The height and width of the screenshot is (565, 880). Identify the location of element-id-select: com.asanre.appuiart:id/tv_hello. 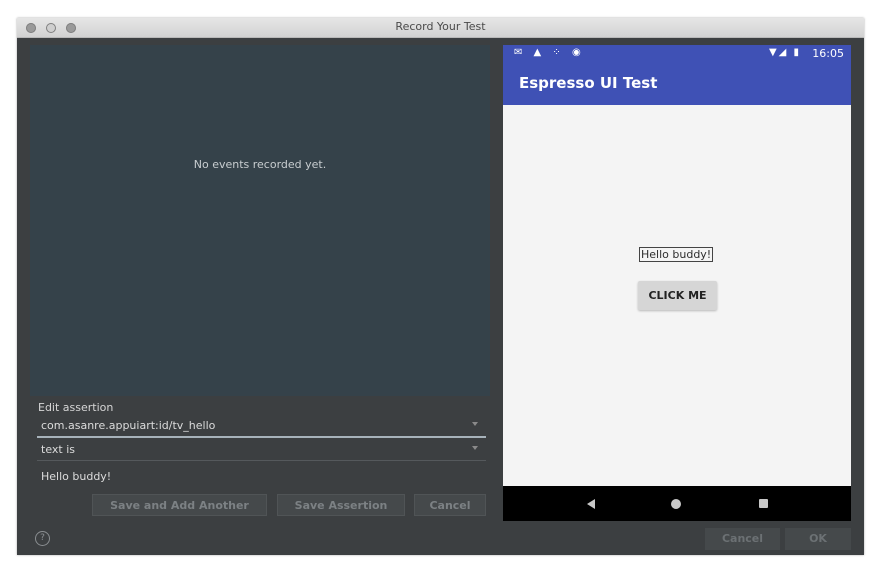
(261, 427).